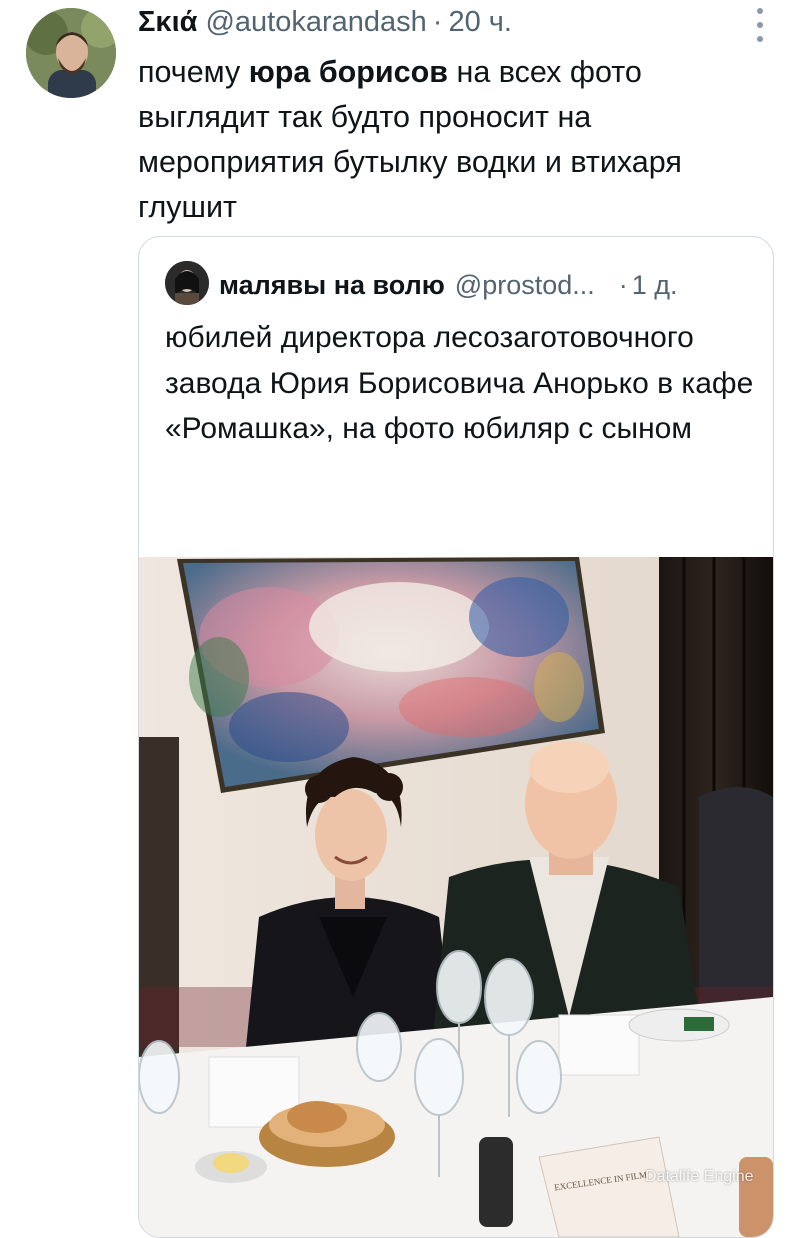 The width and height of the screenshot is (800, 1238). What do you see at coordinates (332, 285) in the screenshot?
I see `quoted-author-name: малявы на волю` at bounding box center [332, 285].